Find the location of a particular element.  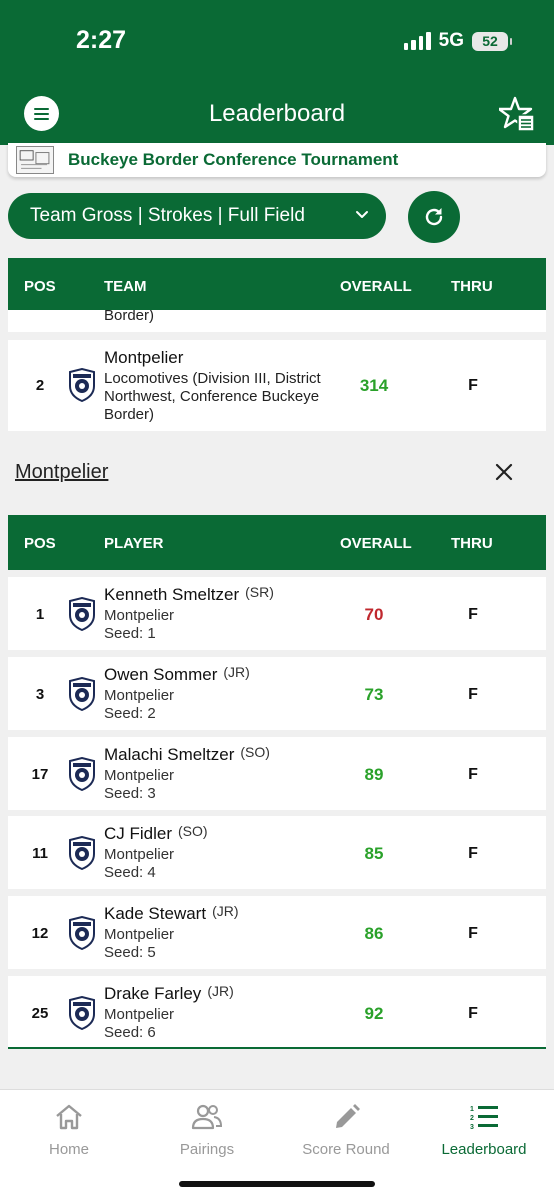

table-row: 25 Drake Farley (JR) Montpelier Seed: 6 92 F is located at coordinates (277, 1012).